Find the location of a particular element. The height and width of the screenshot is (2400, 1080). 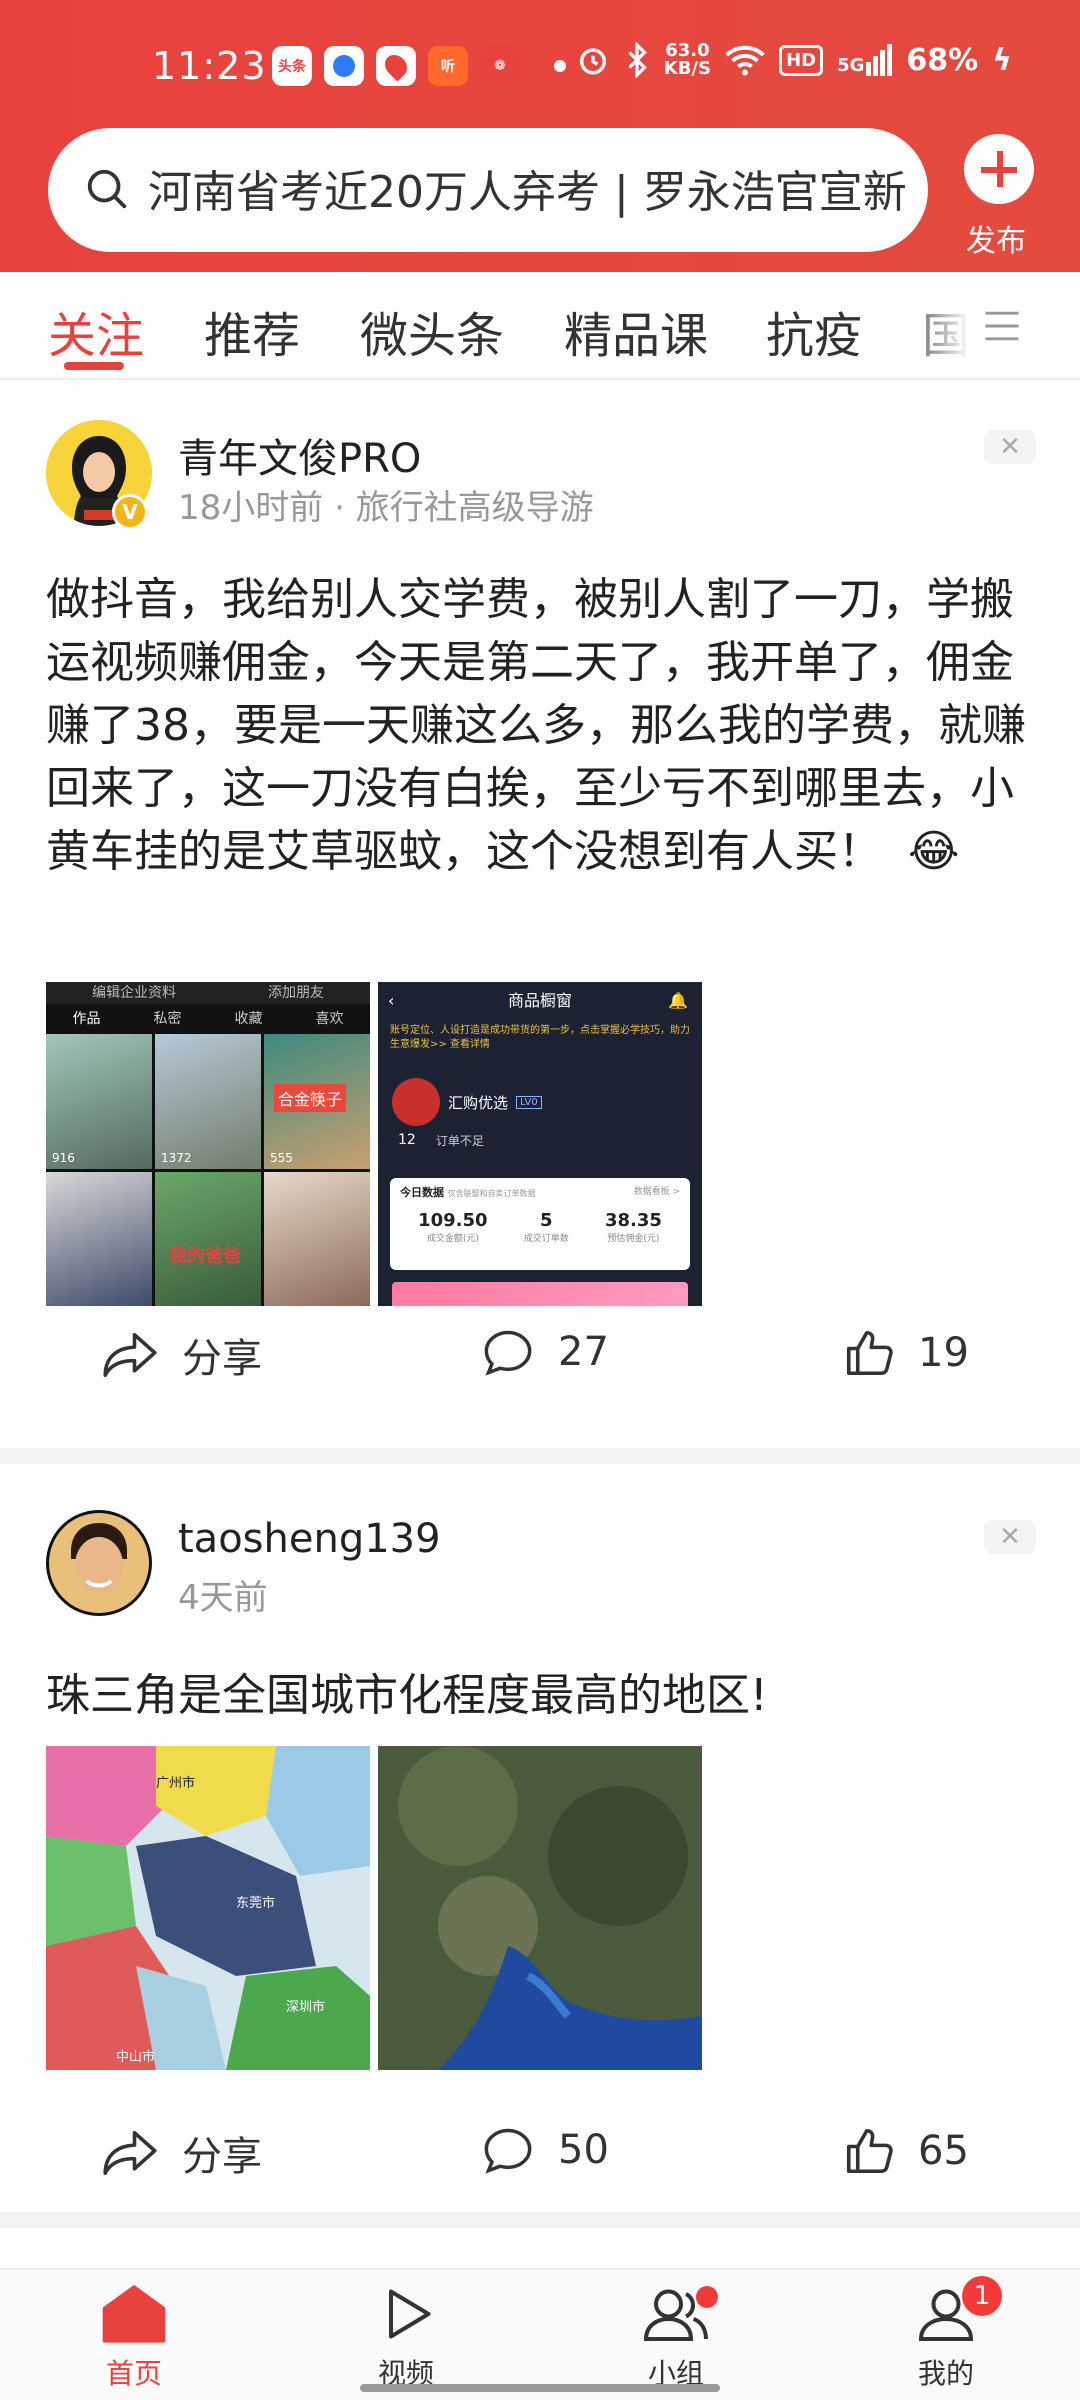

pearl-river-delta-map-icon is located at coordinates (208, 1908).